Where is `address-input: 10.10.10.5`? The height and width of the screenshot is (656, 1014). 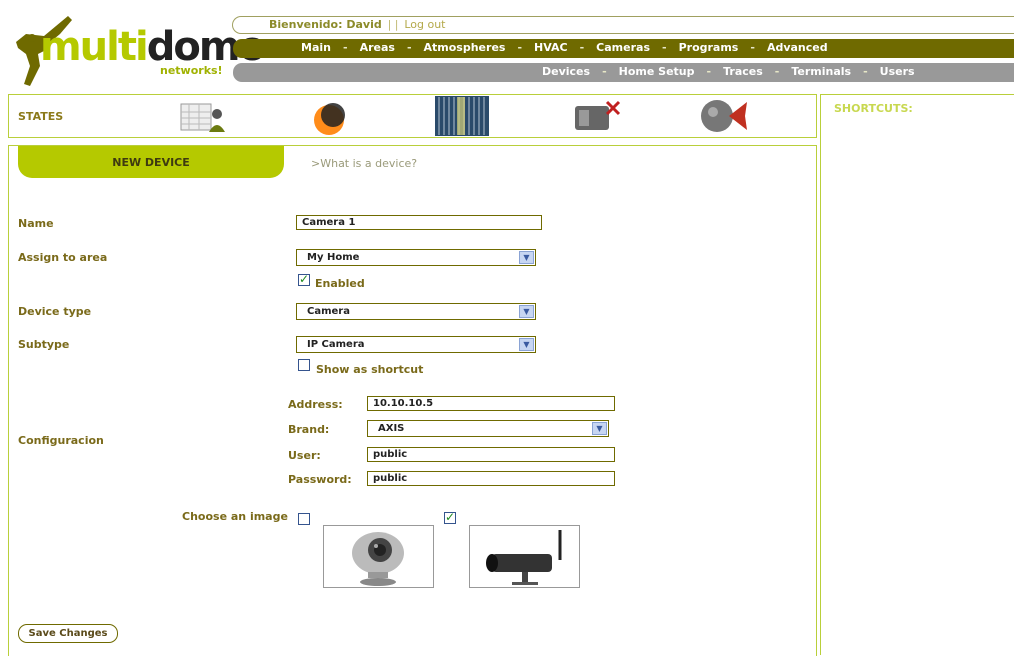
address-input: 10.10.10.5 is located at coordinates (491, 403).